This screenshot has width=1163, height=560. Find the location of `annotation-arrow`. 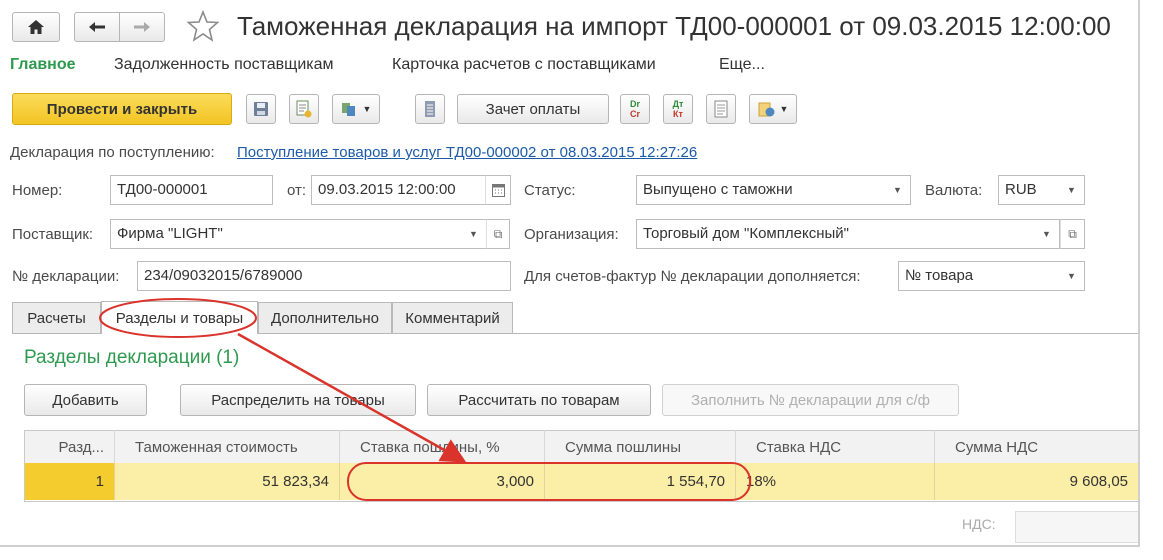

annotation-arrow is located at coordinates (352, 397).